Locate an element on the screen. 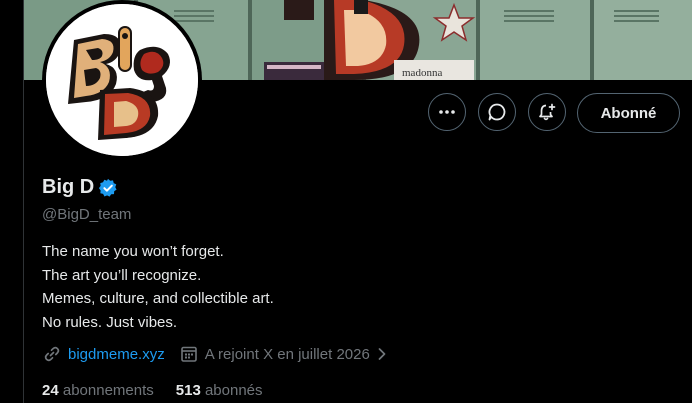  display-name: Big D is located at coordinates (68, 187).